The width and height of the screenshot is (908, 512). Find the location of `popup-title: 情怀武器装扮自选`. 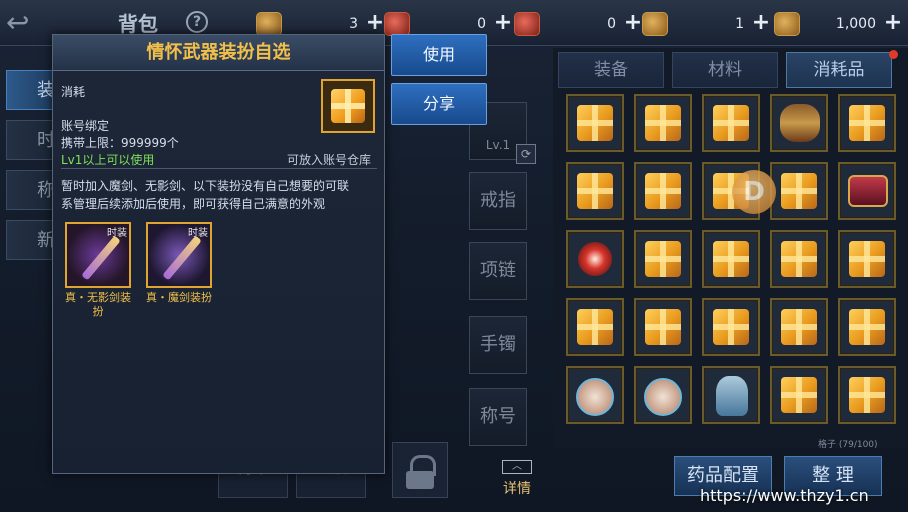

popup-title: 情怀武器装扮自选 is located at coordinates (218, 52).